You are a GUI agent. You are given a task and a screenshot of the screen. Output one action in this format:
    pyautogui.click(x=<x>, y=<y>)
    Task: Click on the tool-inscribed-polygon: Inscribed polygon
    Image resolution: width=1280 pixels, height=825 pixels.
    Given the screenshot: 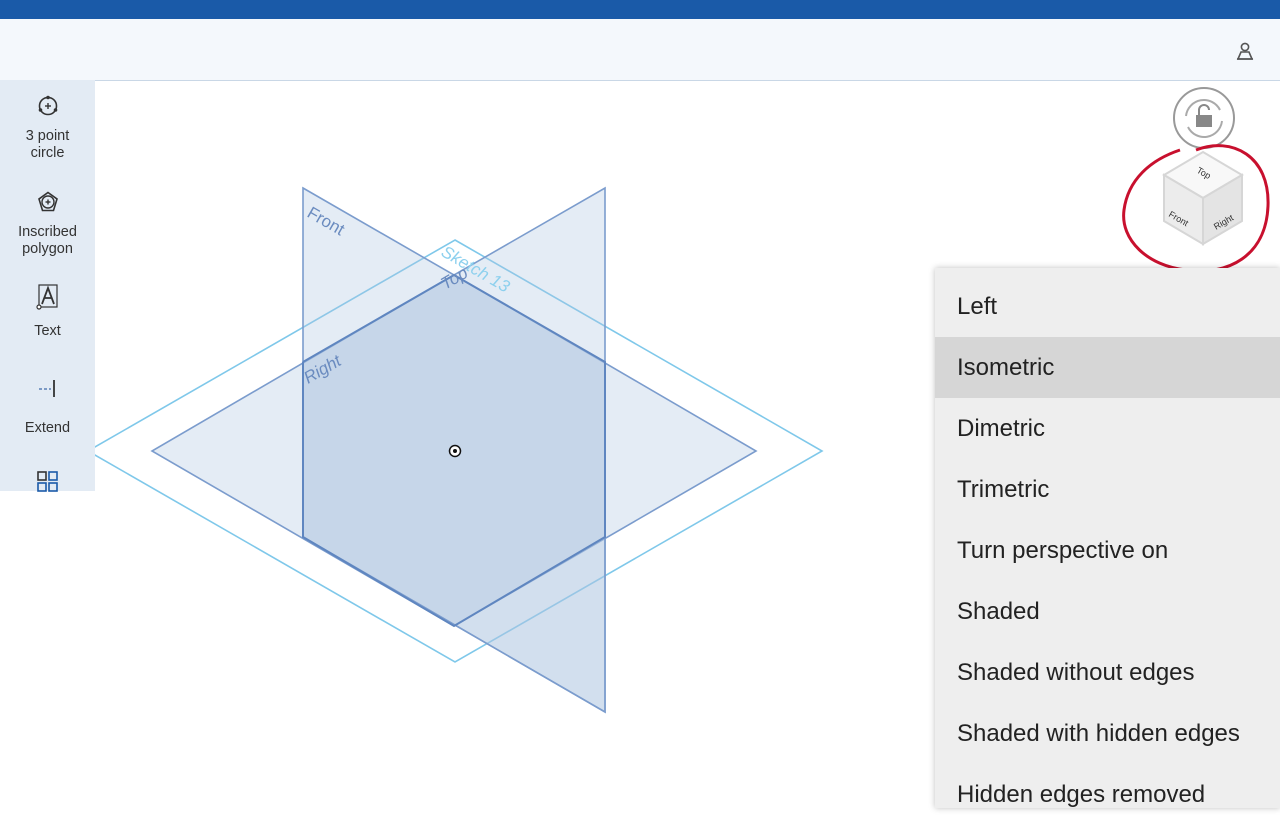 What is the action you would take?
    pyautogui.click(x=47, y=224)
    